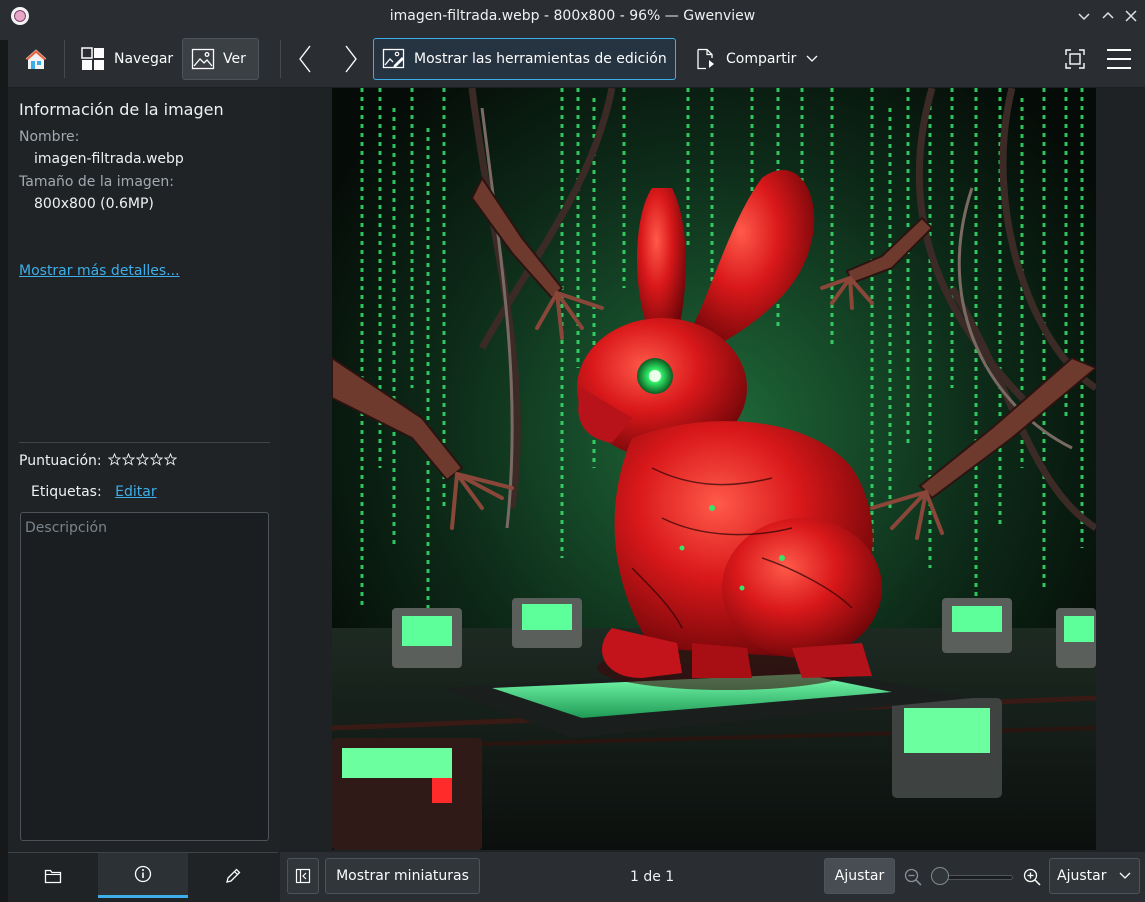 The width and height of the screenshot is (1145, 902). What do you see at coordinates (94, 204) in the screenshot?
I see `image-size-value: 800x800 (0.6MP)` at bounding box center [94, 204].